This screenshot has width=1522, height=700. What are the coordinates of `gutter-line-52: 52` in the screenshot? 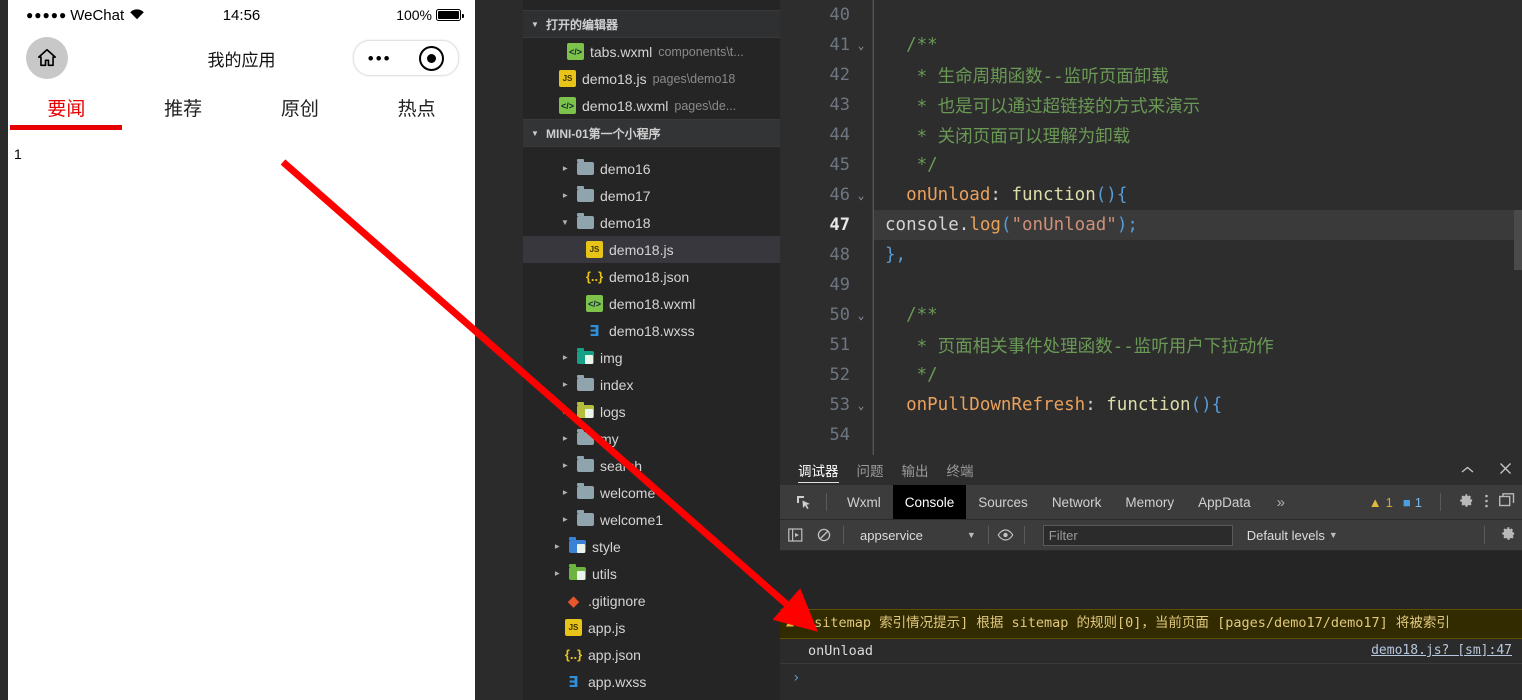 It's located at (826, 375).